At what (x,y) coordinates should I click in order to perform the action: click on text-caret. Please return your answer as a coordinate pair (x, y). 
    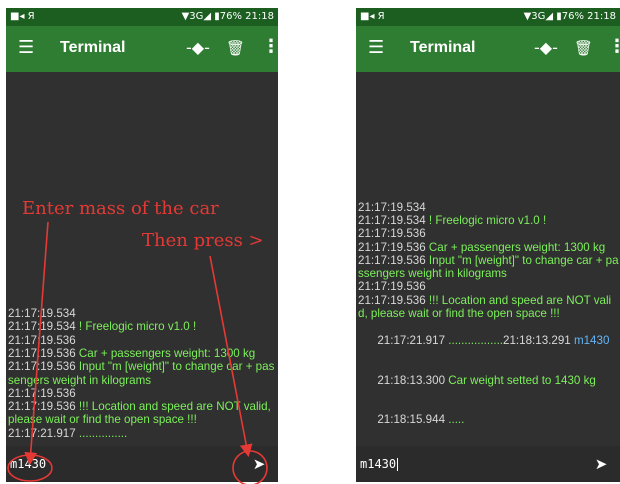
    Looking at the image, I should click on (398, 464).